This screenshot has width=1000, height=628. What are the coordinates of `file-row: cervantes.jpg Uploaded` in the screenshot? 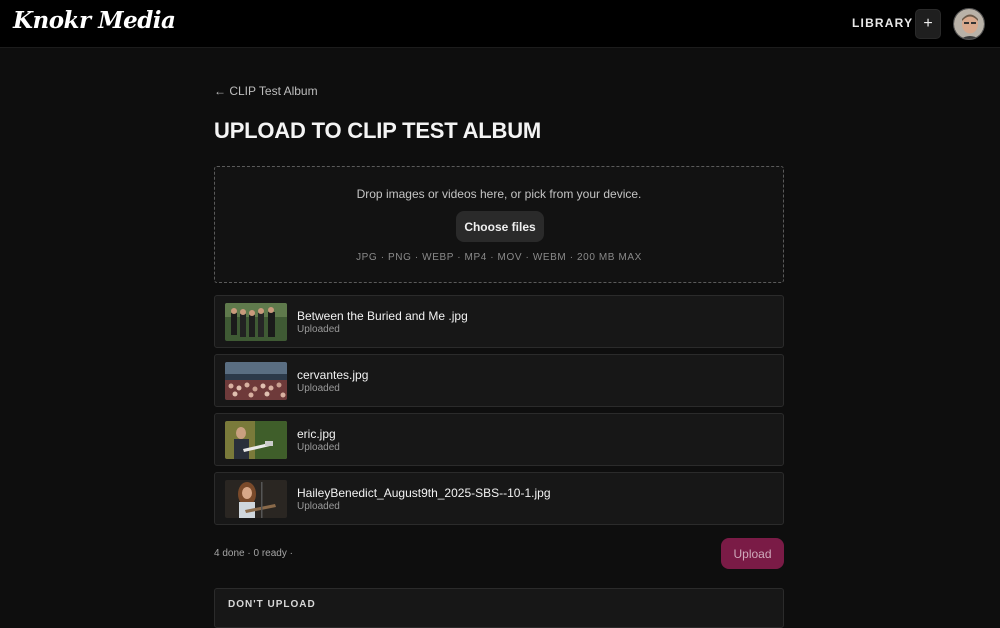 It's located at (499, 380).